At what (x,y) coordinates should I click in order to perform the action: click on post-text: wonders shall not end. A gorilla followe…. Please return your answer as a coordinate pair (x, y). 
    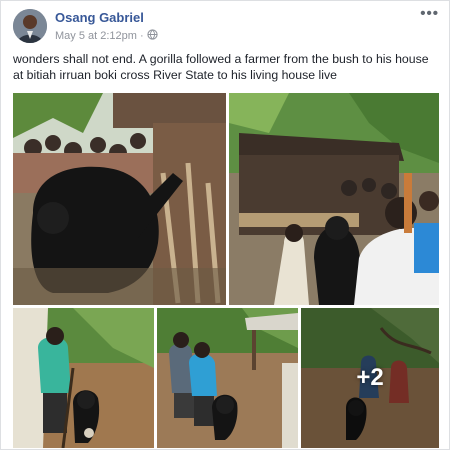
    Looking at the image, I should click on (221, 67).